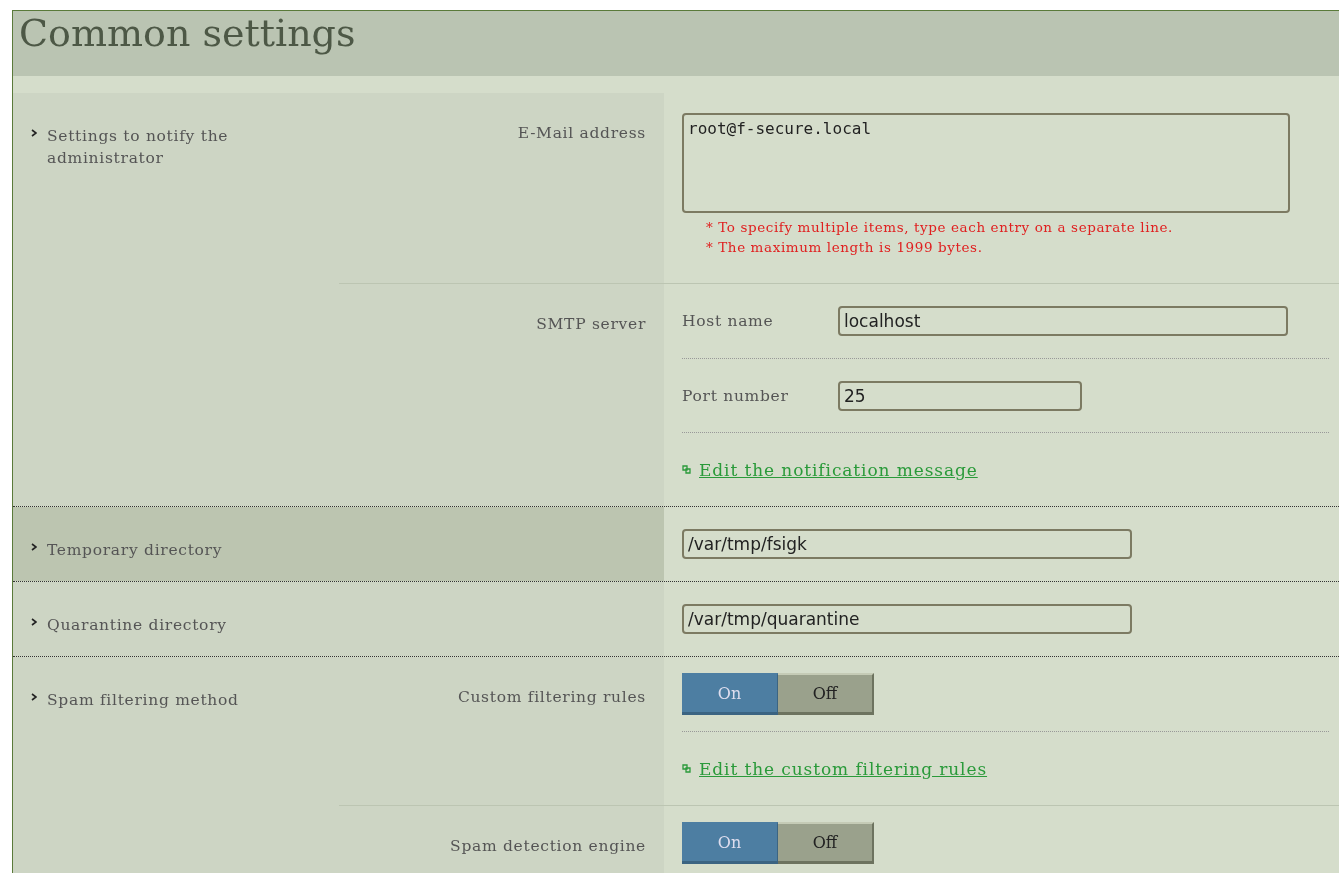 The width and height of the screenshot is (1339, 873). I want to click on setting-label: SMTP server, so click(591, 324).